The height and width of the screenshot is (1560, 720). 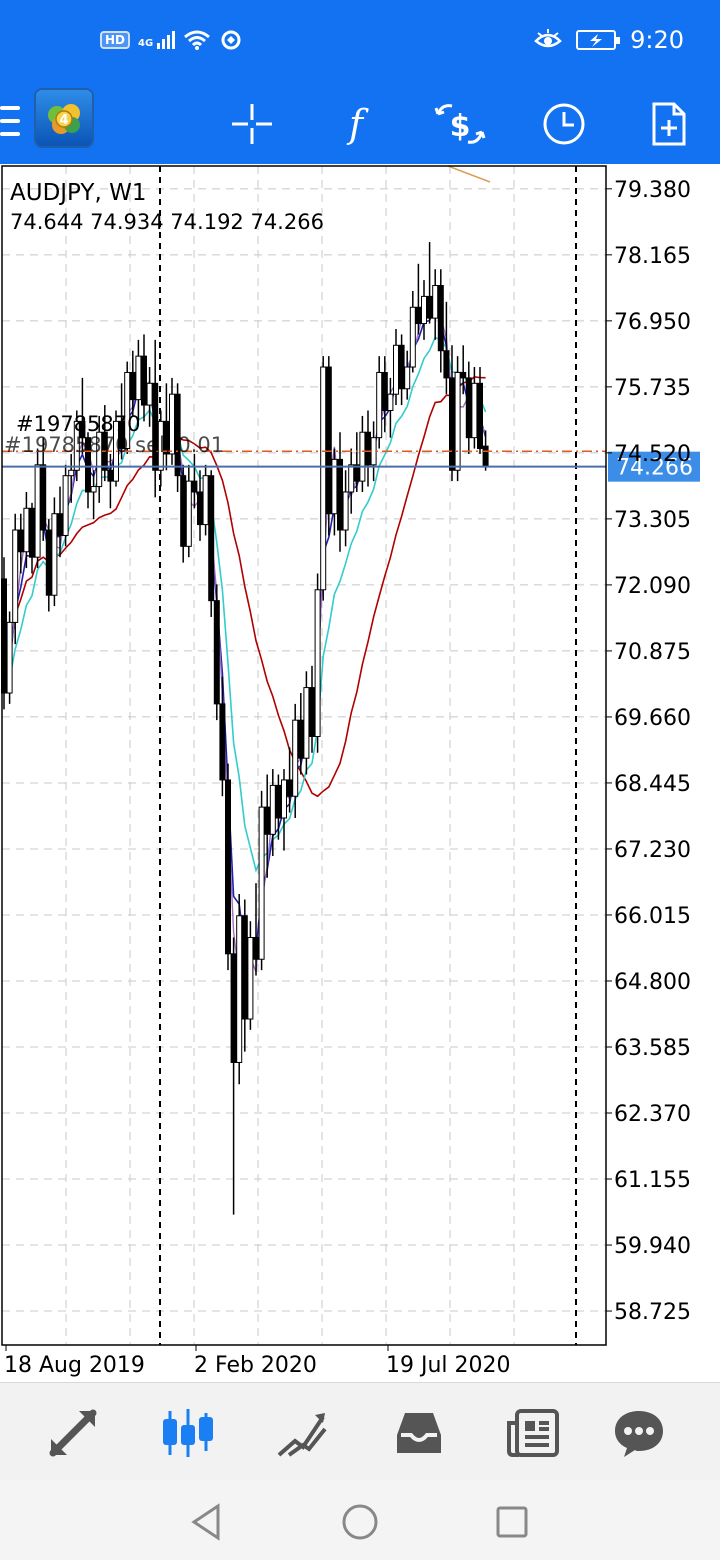 What do you see at coordinates (255, 1365) in the screenshot?
I see `date-label: 2 Feb 2020` at bounding box center [255, 1365].